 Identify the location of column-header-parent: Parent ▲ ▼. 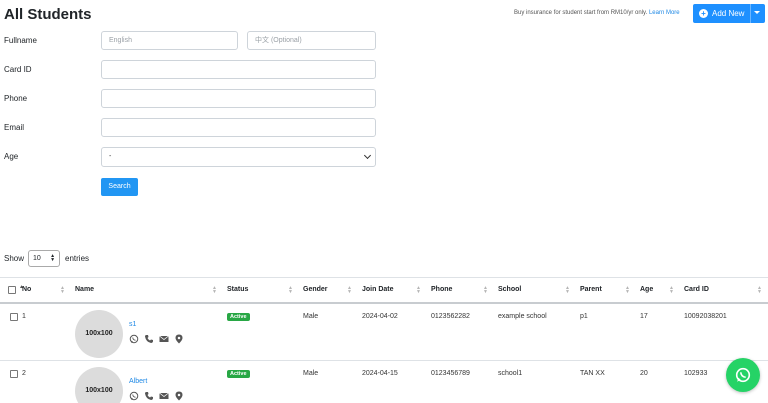
(606, 290).